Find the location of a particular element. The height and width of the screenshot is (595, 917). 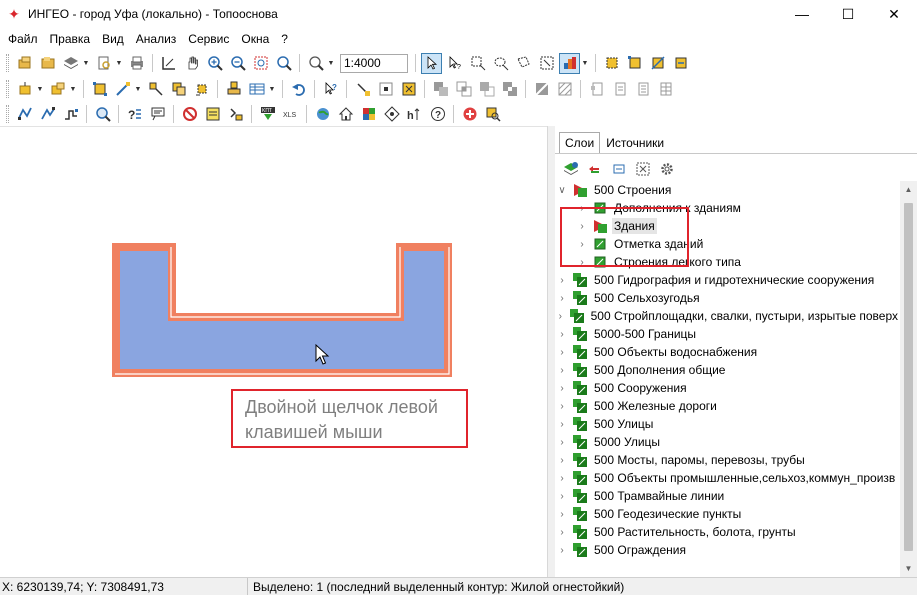

merge-object-icon is located at coordinates (680, 63).